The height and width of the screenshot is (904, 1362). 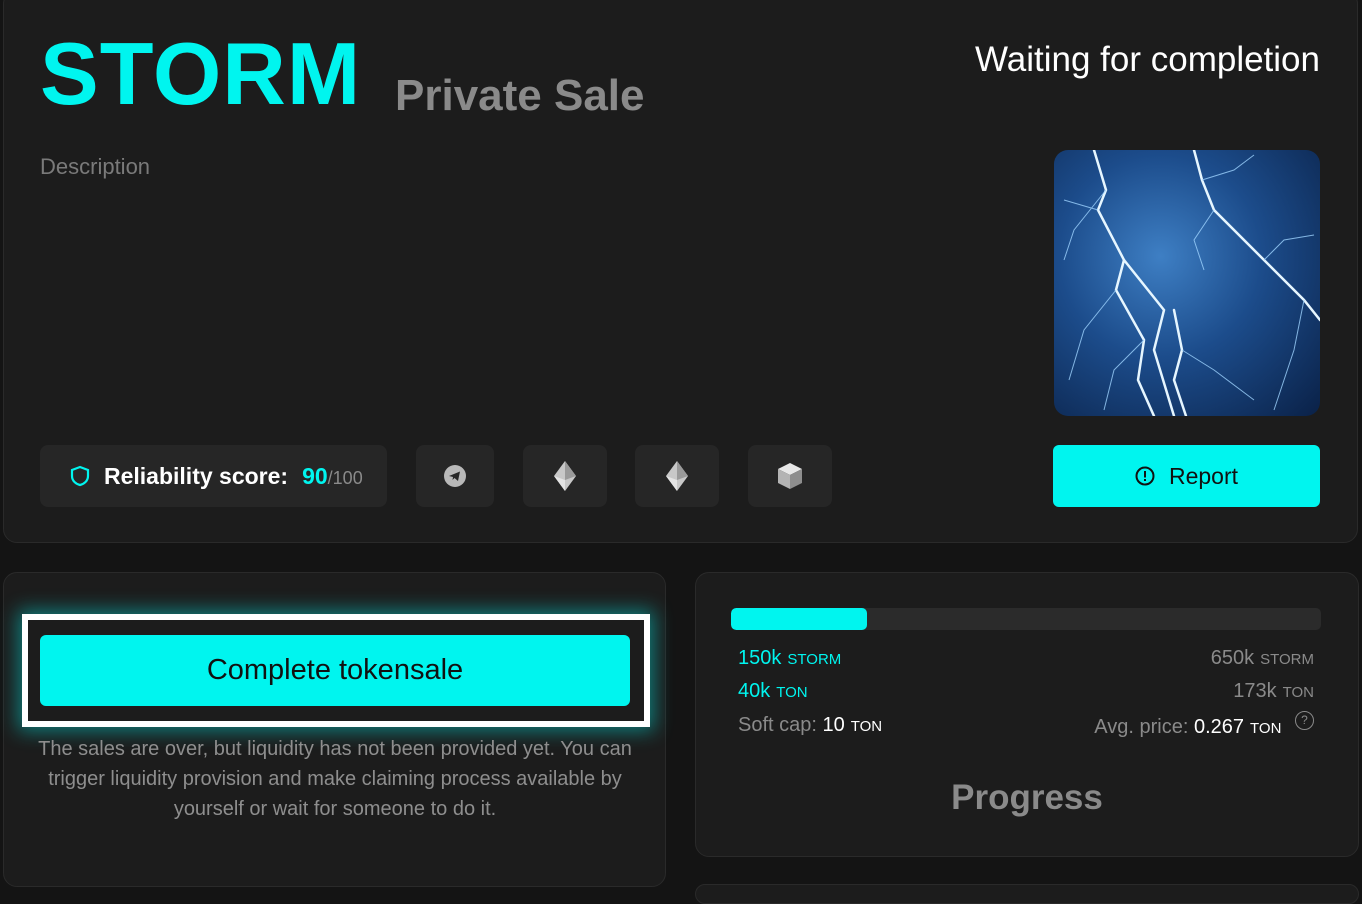 What do you see at coordinates (520, 95) in the screenshot?
I see `sale-type: Private Sale` at bounding box center [520, 95].